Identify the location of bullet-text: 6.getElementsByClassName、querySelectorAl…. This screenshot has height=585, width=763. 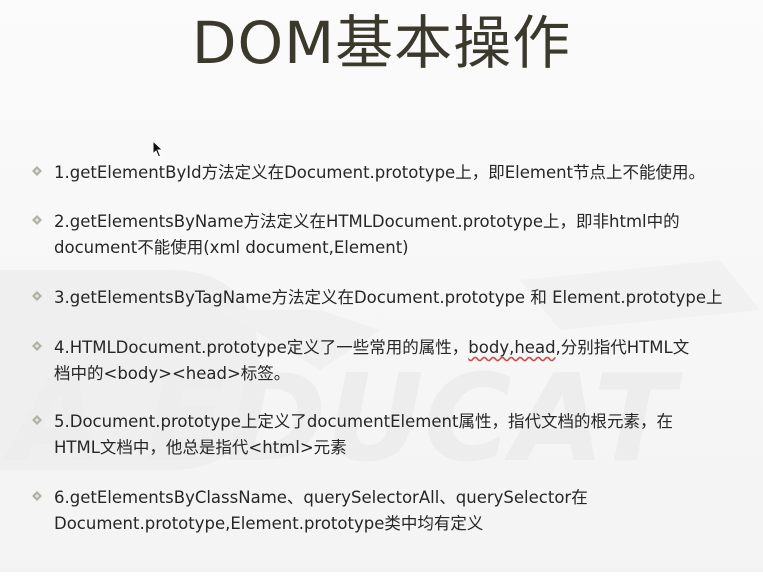
(321, 511).